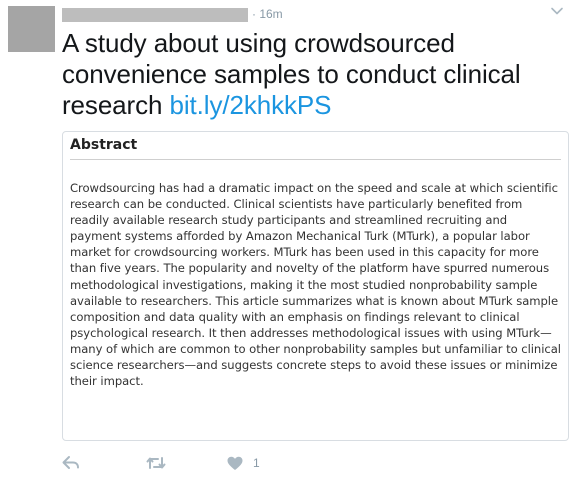  What do you see at coordinates (557, 11) in the screenshot?
I see `chevron-down-icon` at bounding box center [557, 11].